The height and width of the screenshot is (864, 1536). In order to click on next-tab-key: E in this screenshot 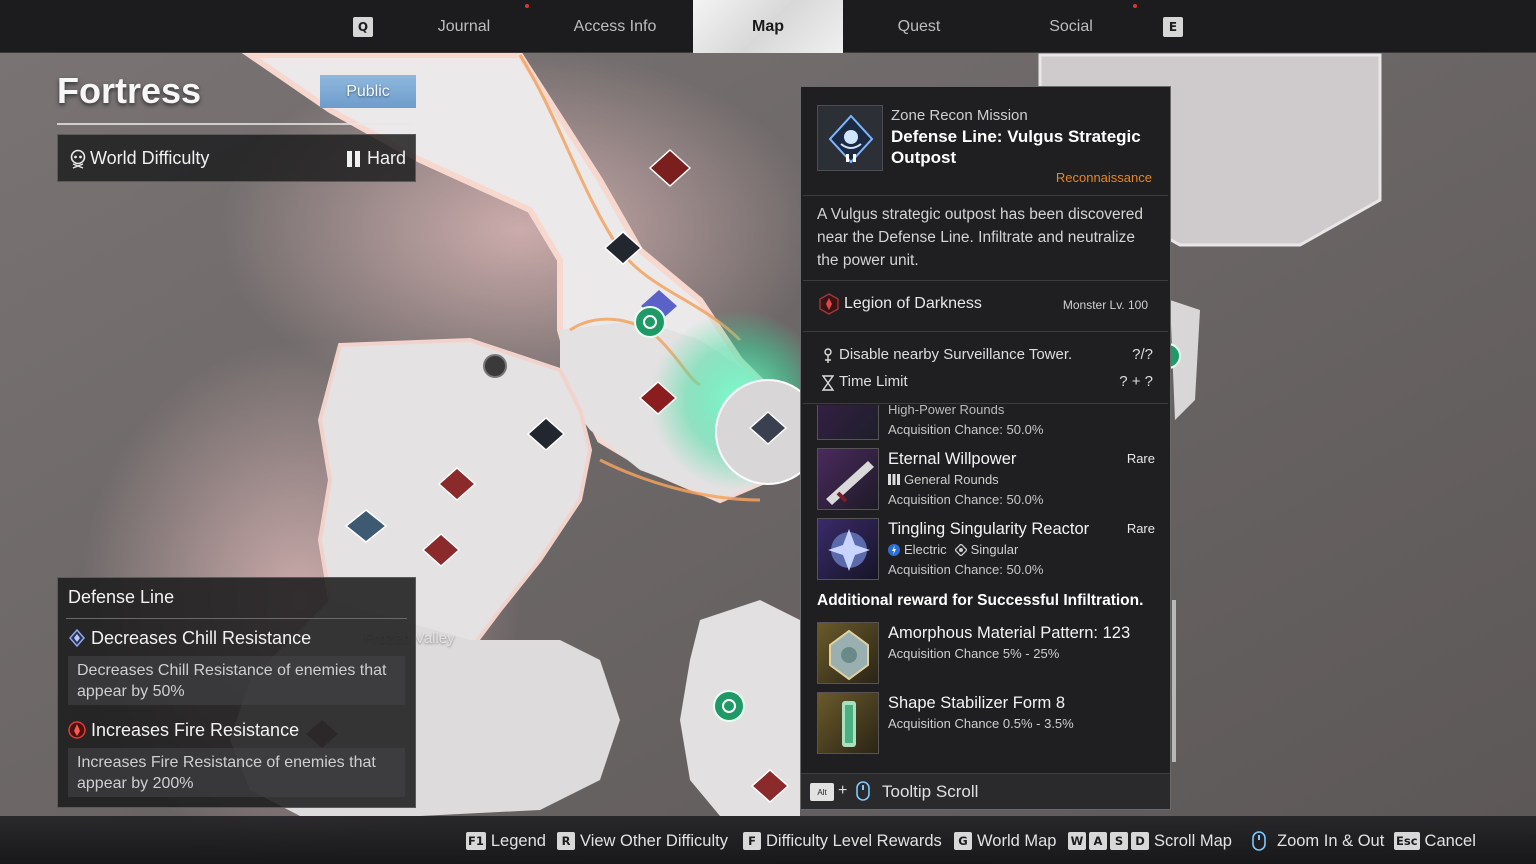, I will do `click(1173, 27)`.